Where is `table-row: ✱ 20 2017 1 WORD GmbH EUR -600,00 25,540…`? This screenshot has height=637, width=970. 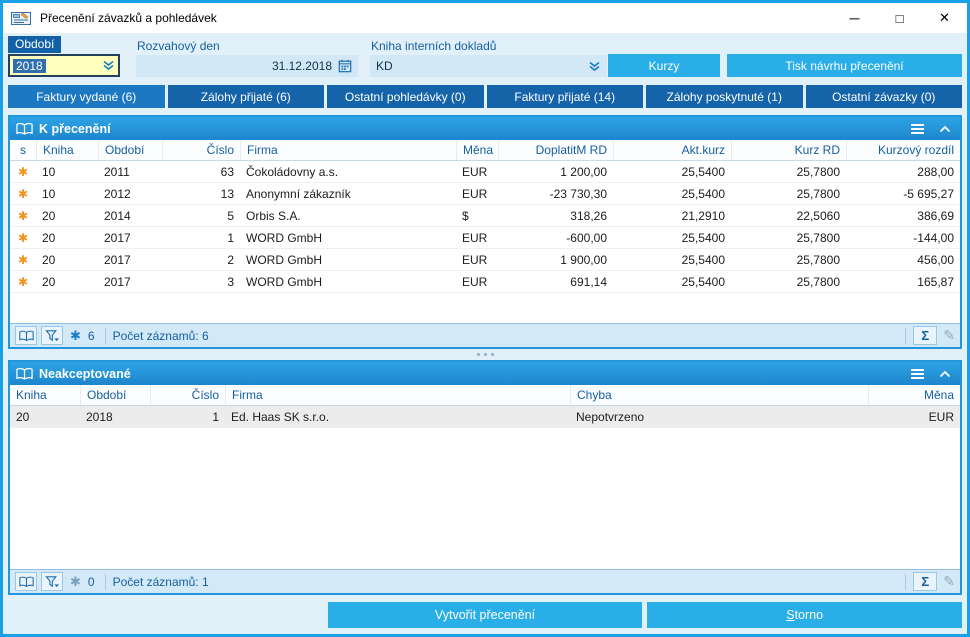
table-row: ✱ 20 2017 1 WORD GmbH EUR -600,00 25,540… is located at coordinates (485, 238).